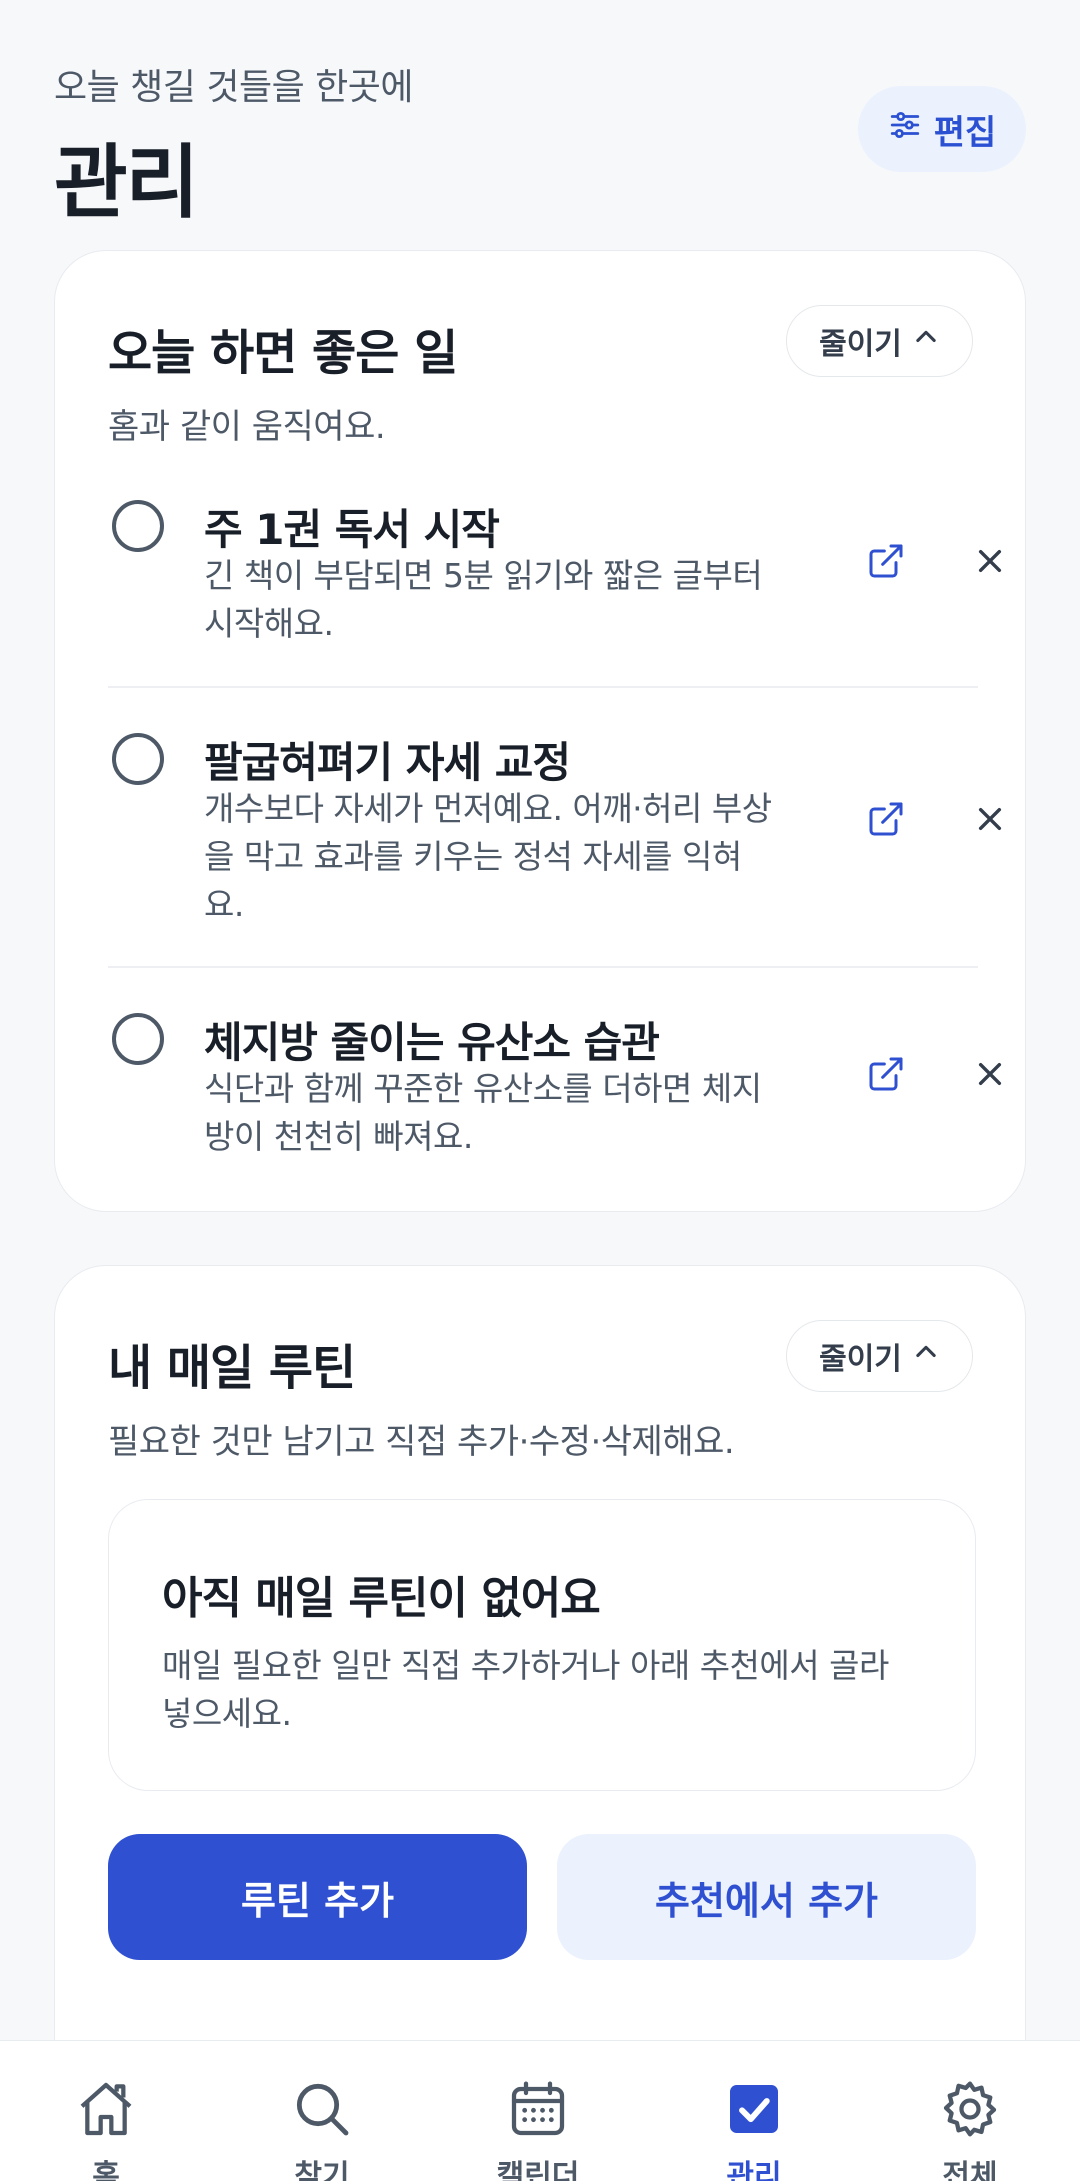 The width and height of the screenshot is (1080, 2181). Describe the element at coordinates (283, 353) in the screenshot. I see `card-title: 오늘 하면 좋은 일` at that location.